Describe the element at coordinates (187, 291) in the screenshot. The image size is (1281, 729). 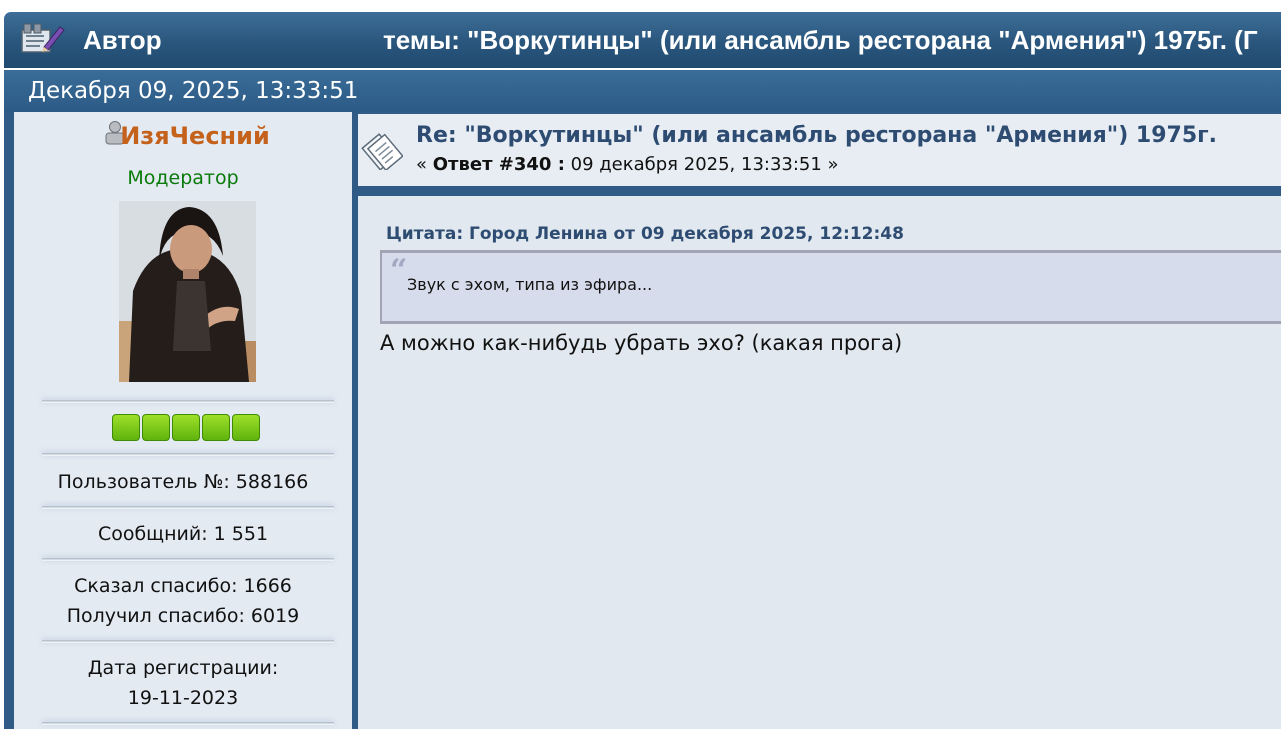
I see `avatar` at that location.